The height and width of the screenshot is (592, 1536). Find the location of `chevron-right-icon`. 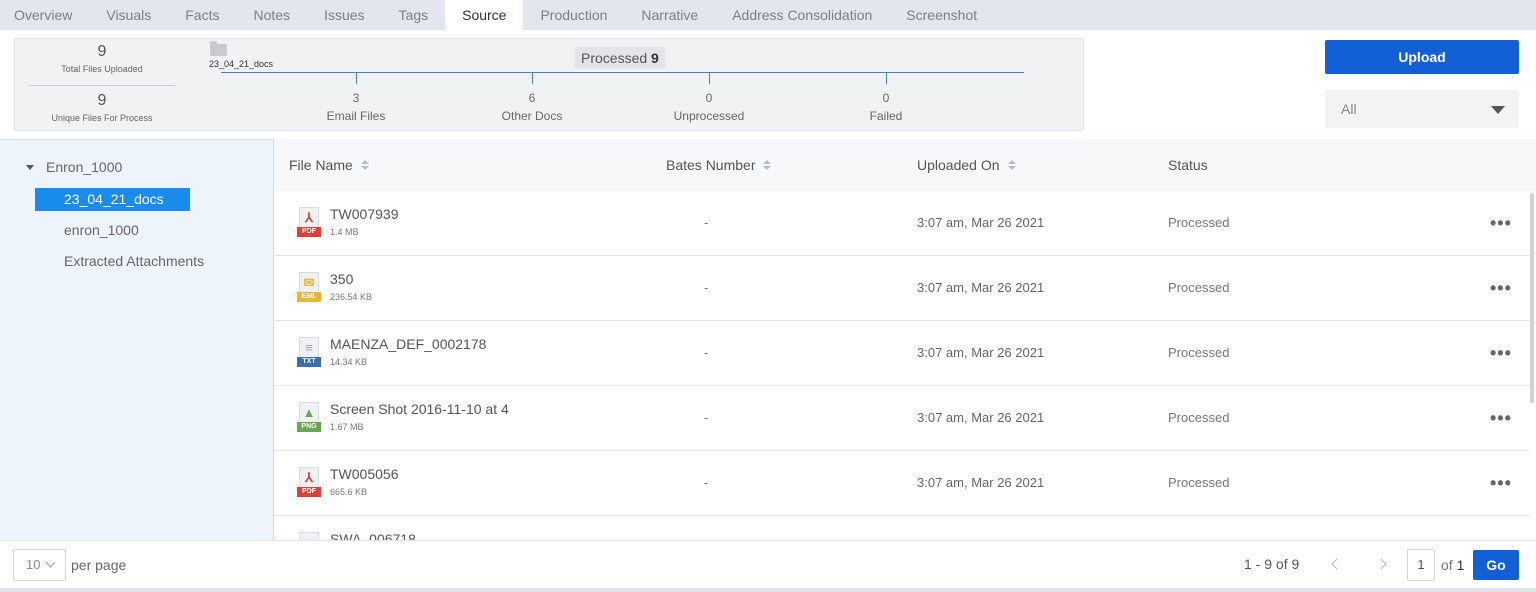

chevron-right-icon is located at coordinates (1381, 564).